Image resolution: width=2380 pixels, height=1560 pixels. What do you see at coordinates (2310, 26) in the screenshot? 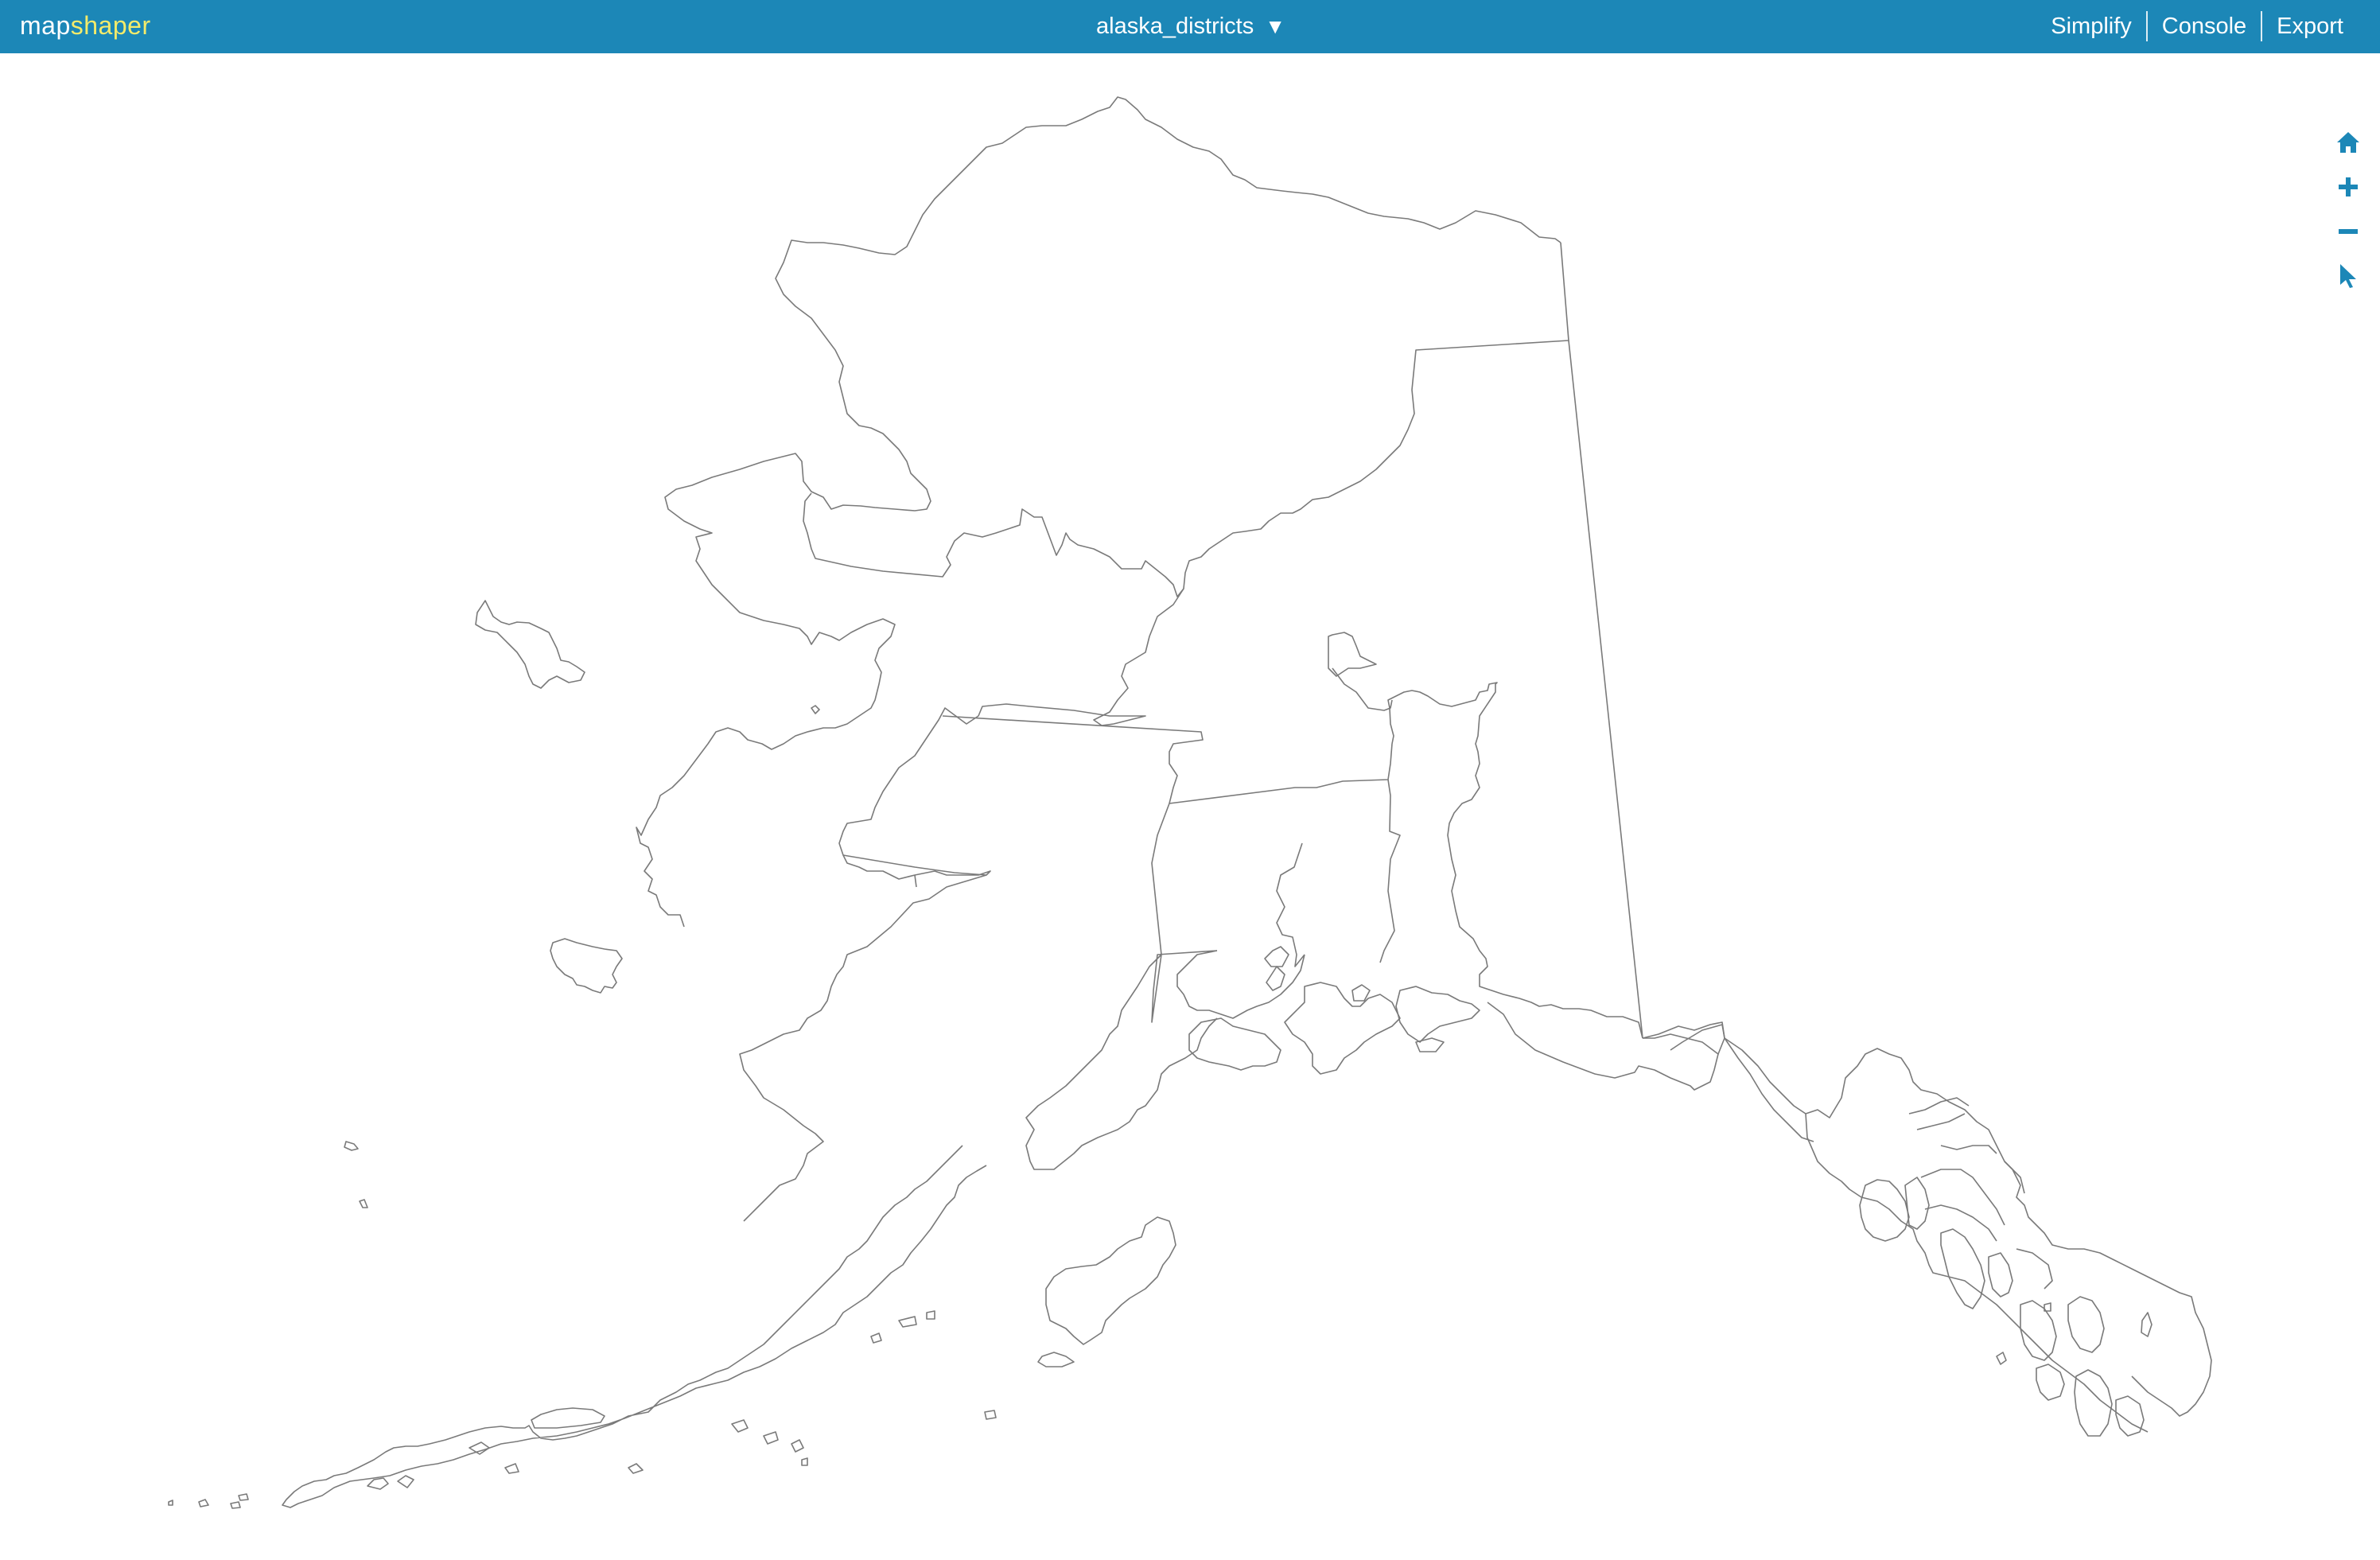
I see `export-button: Export` at bounding box center [2310, 26].